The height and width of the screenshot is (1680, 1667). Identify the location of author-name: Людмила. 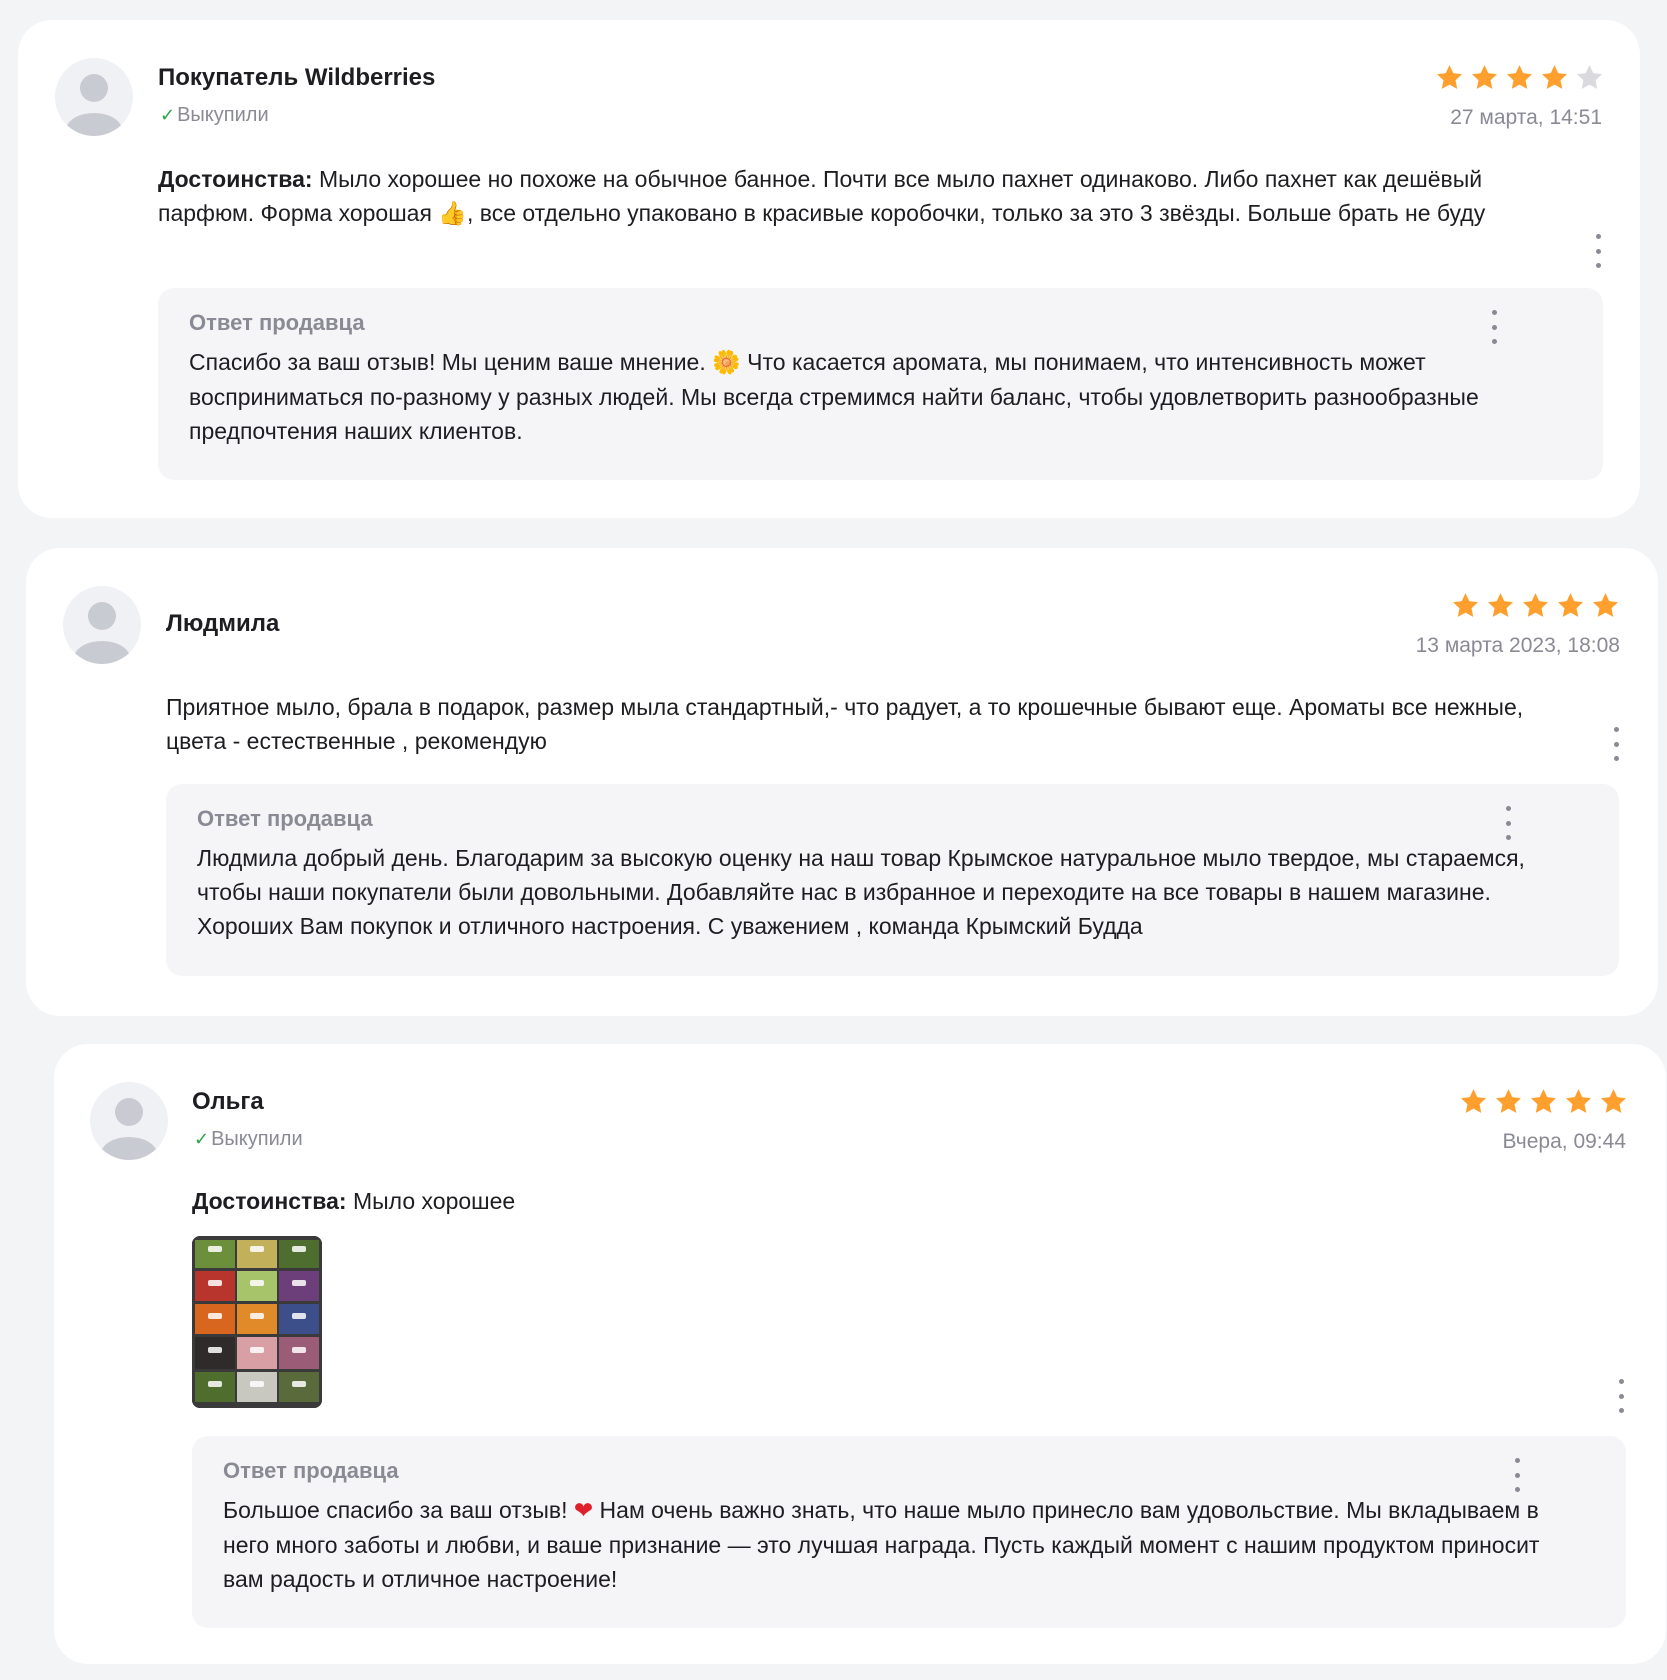
(223, 623).